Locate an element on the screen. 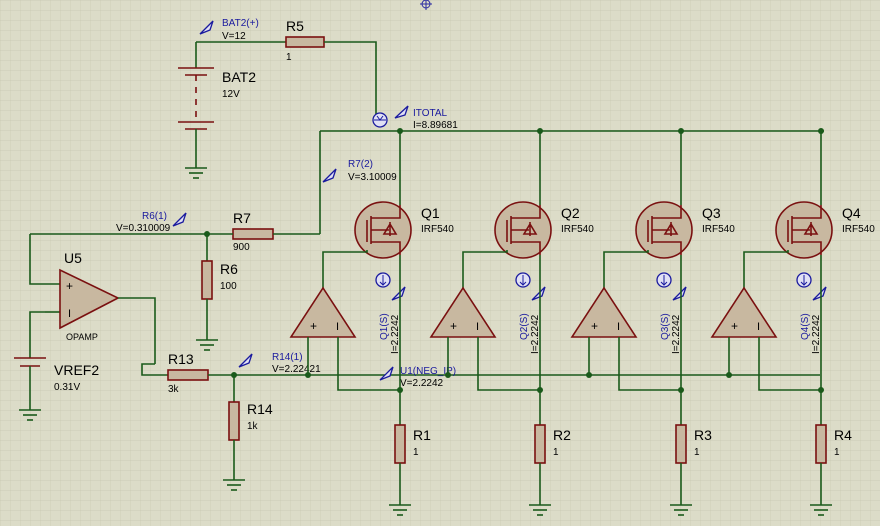  r13-value: 3k is located at coordinates (174, 389).